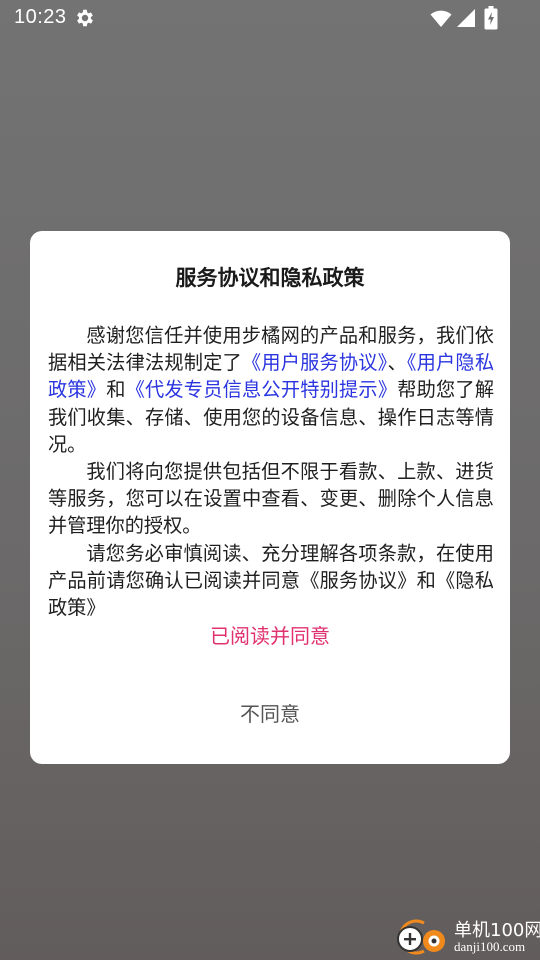 The image size is (540, 960). What do you see at coordinates (441, 18) in the screenshot?
I see `wifi-icon` at bounding box center [441, 18].